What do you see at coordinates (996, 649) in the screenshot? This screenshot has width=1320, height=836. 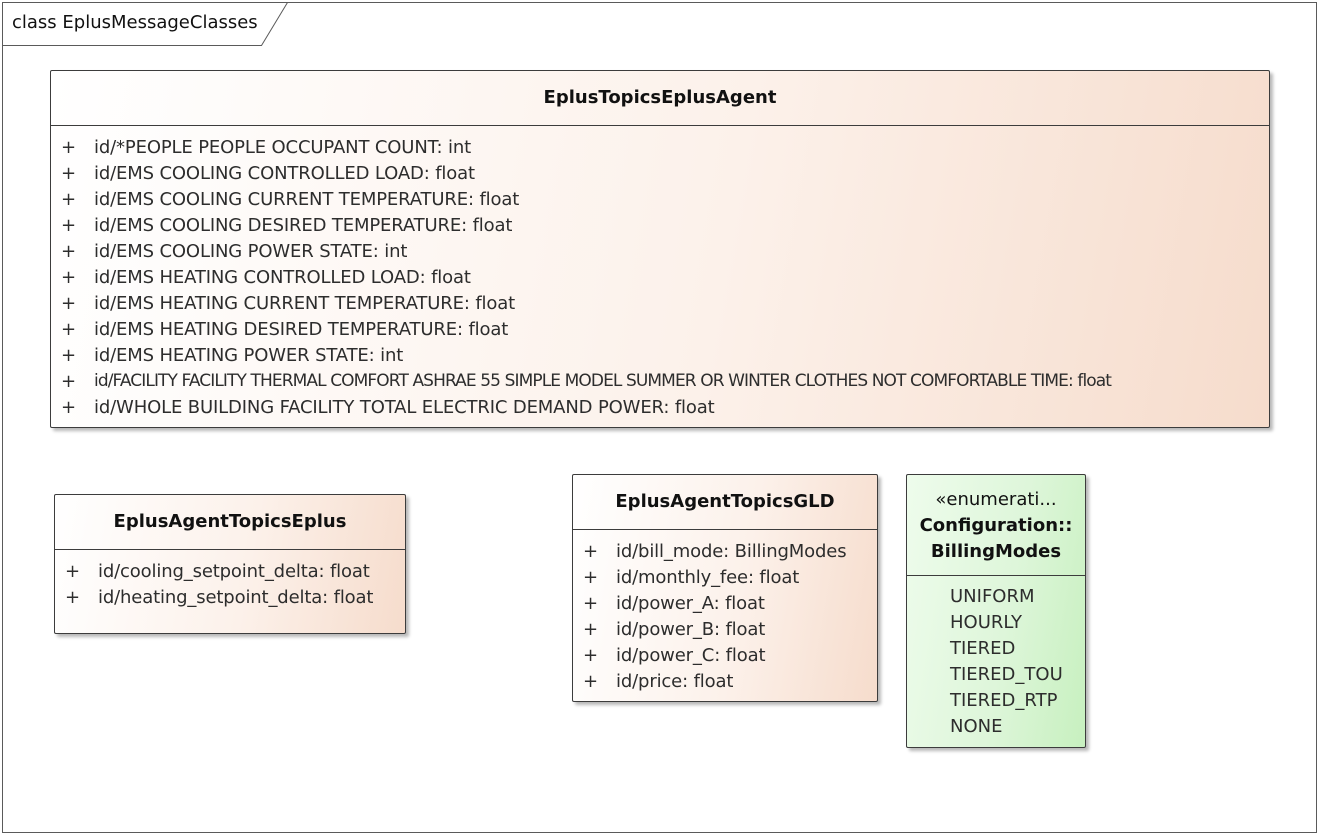 I see `enum-literal: TIERED` at bounding box center [996, 649].